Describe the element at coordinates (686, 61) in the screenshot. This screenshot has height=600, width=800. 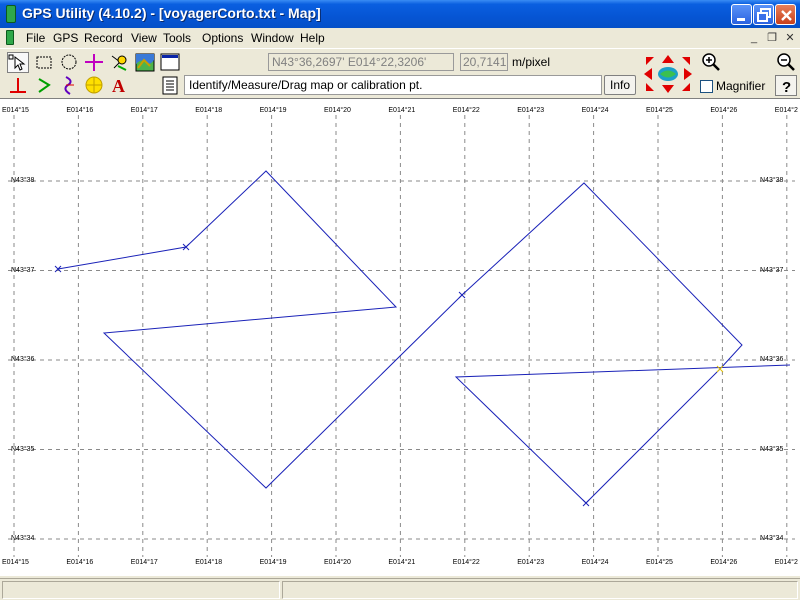
I see `pan-northeast-icon` at that location.